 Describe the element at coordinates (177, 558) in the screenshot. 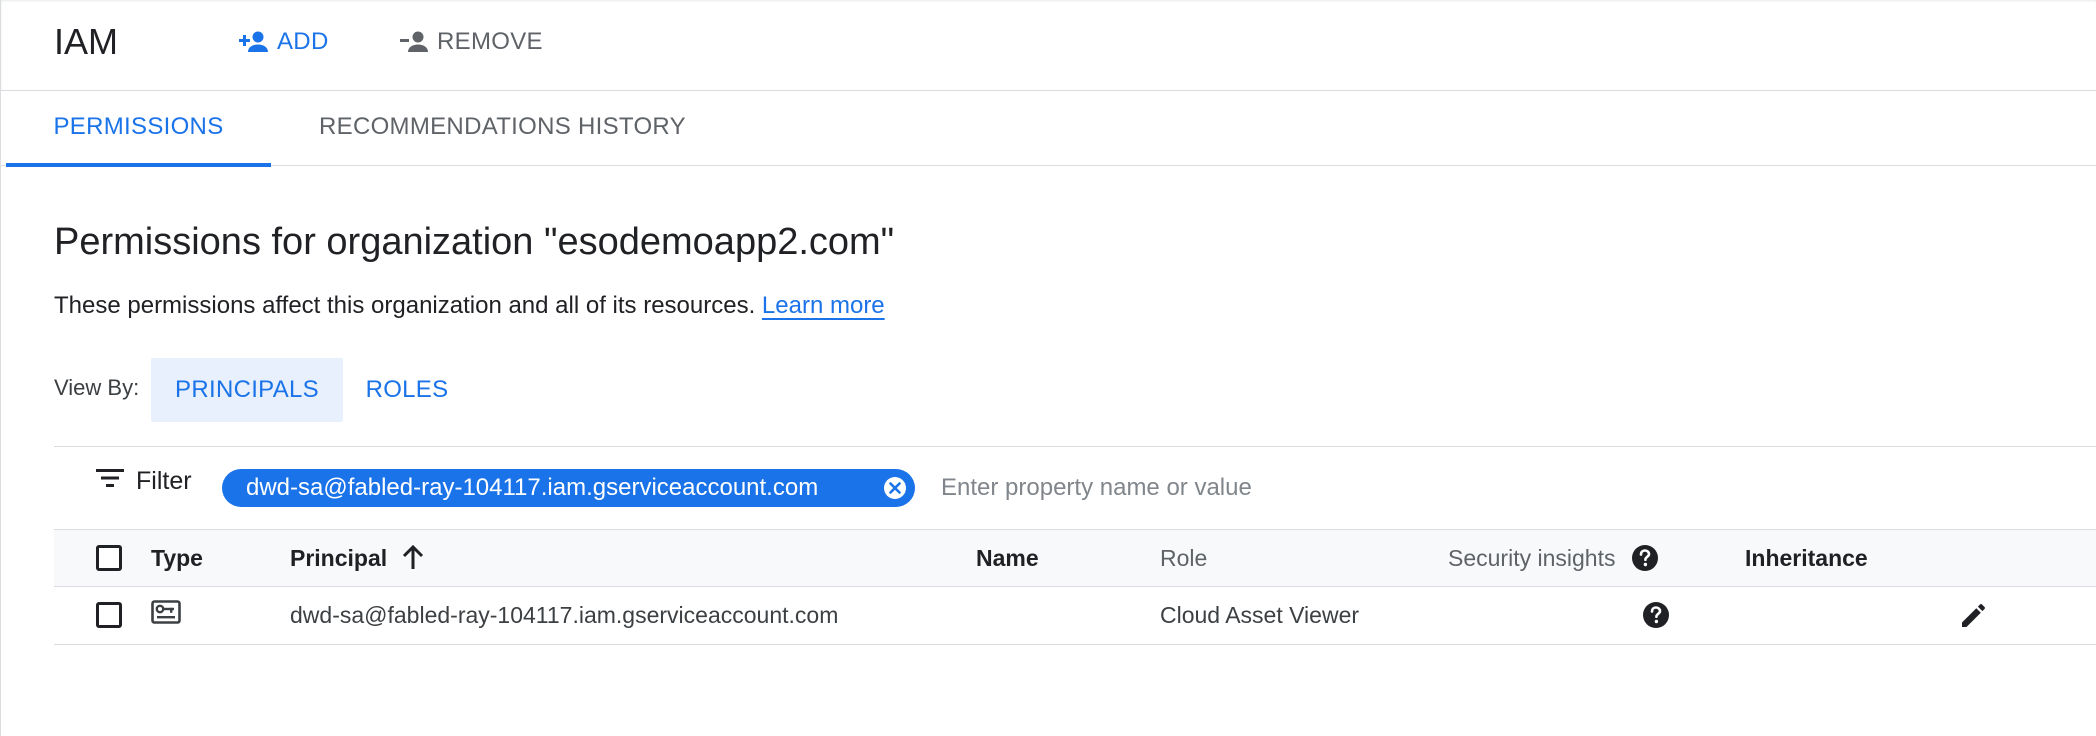

I see `column-header-type: Type` at that location.